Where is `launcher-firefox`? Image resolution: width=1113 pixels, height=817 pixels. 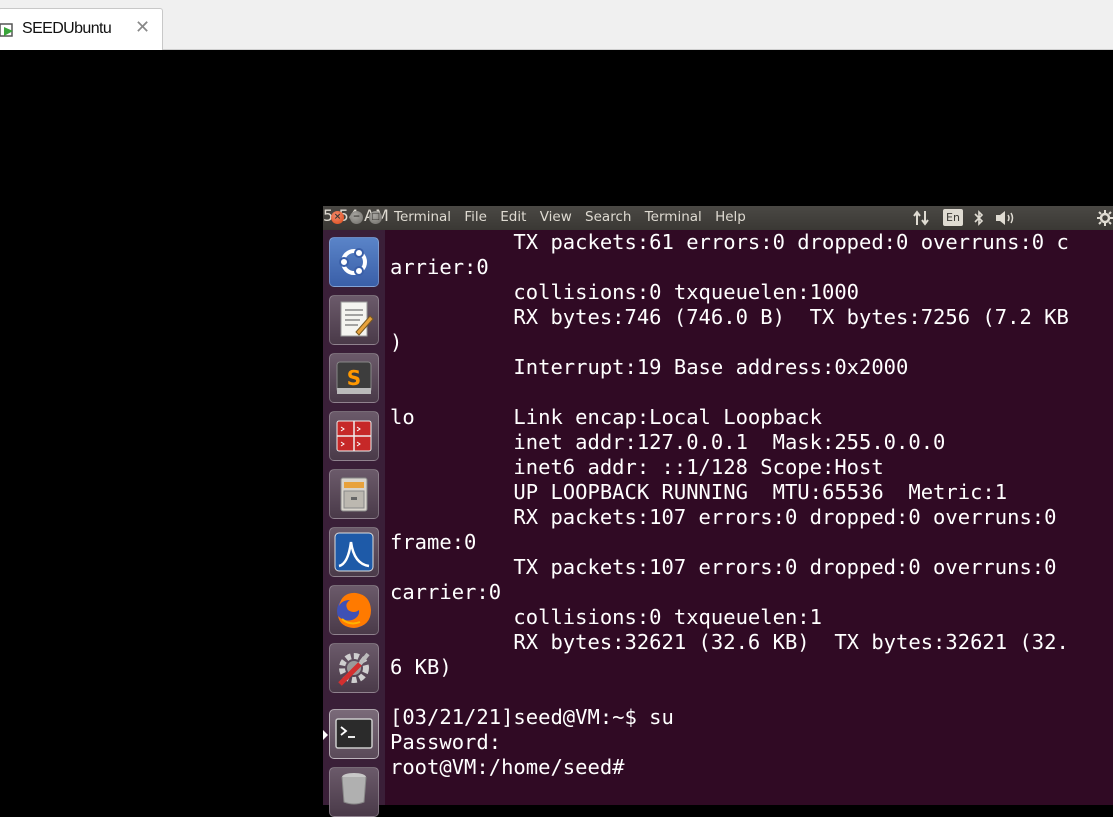 launcher-firefox is located at coordinates (354, 610).